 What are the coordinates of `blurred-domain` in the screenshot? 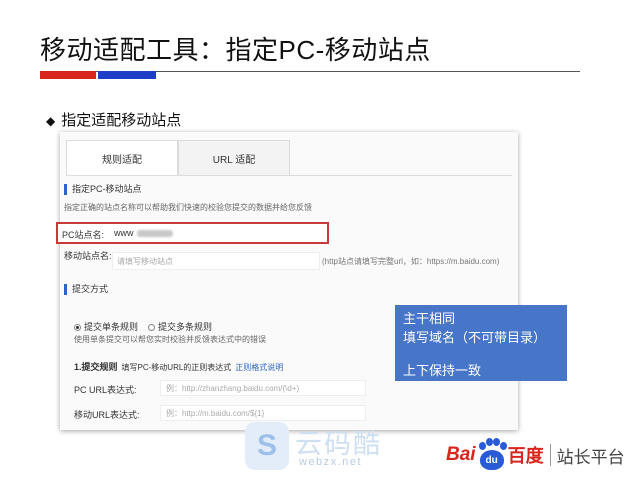 It's located at (154, 234).